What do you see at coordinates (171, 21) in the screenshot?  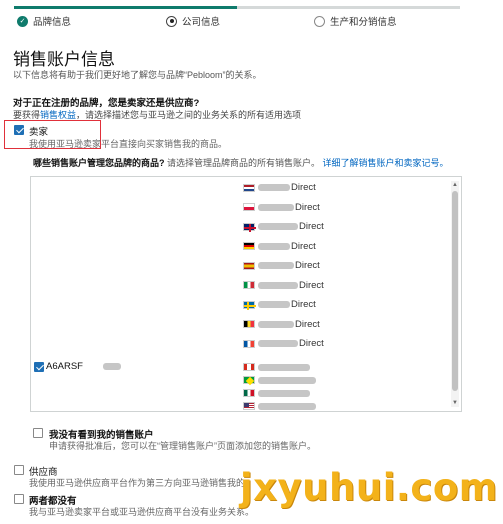 I see `radio-current-icon` at bounding box center [171, 21].